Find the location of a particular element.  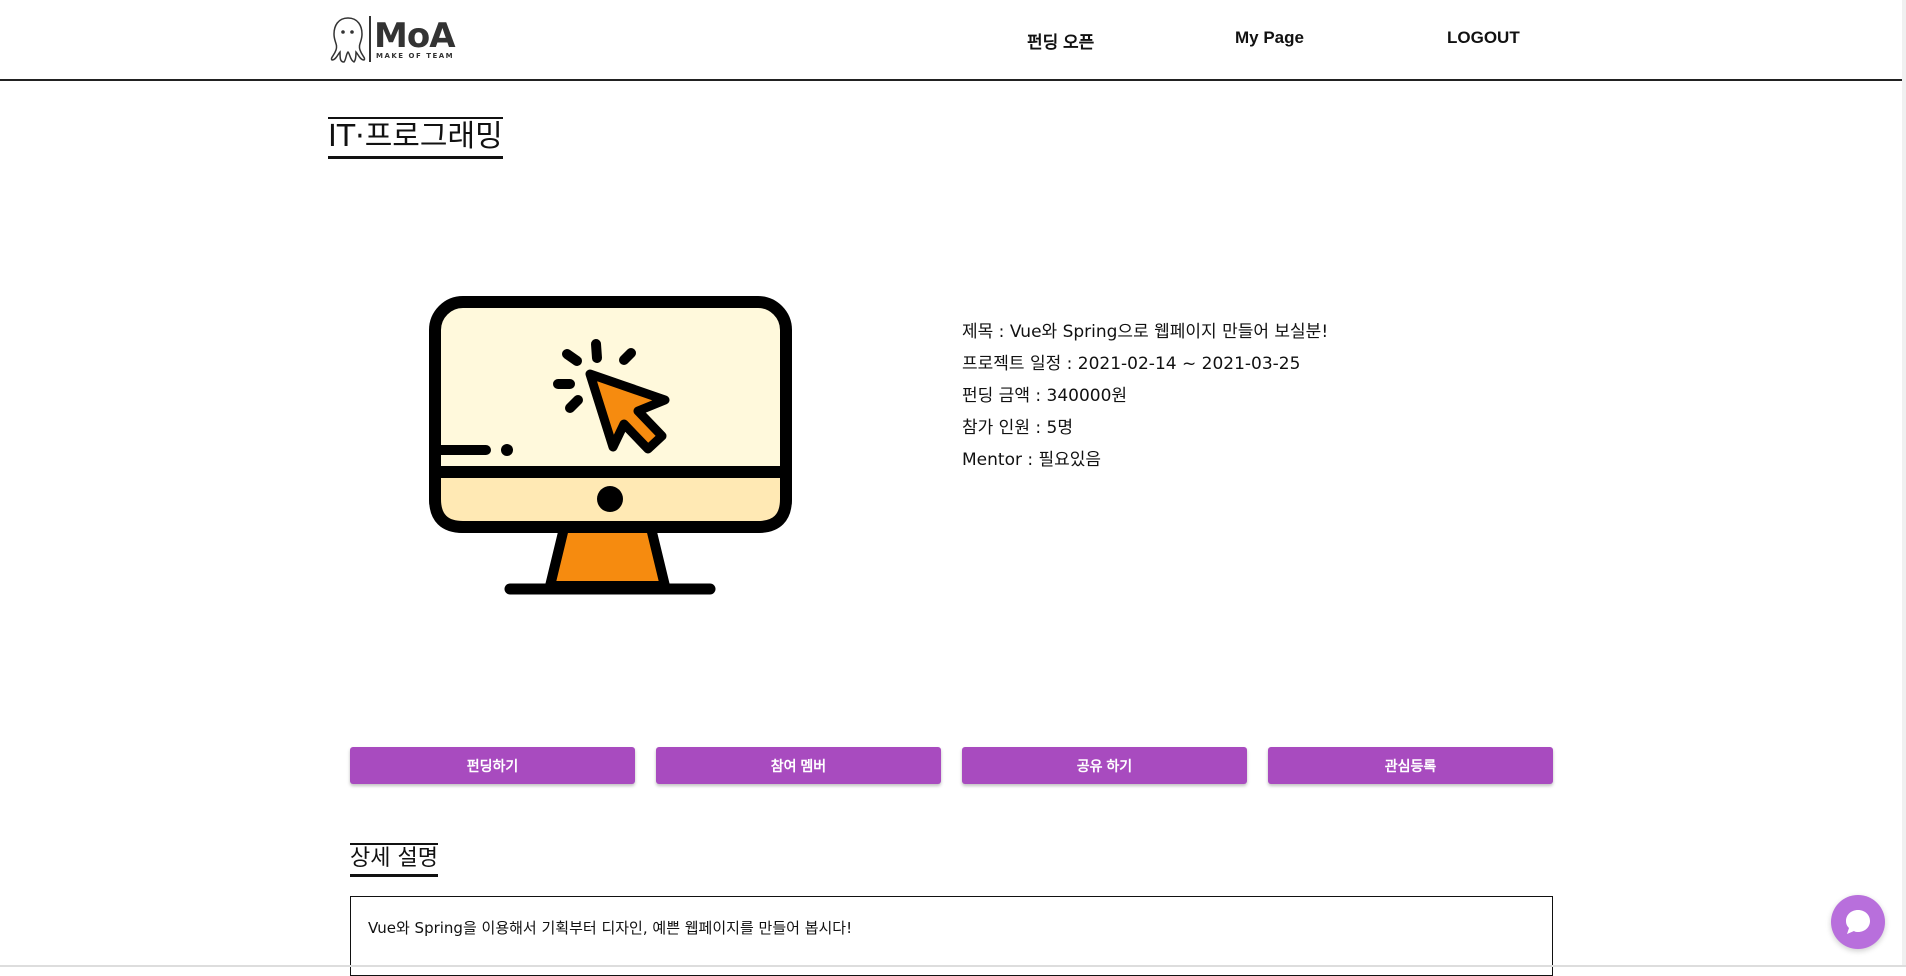

nav-logout: LOGOUT is located at coordinates (1483, 38).